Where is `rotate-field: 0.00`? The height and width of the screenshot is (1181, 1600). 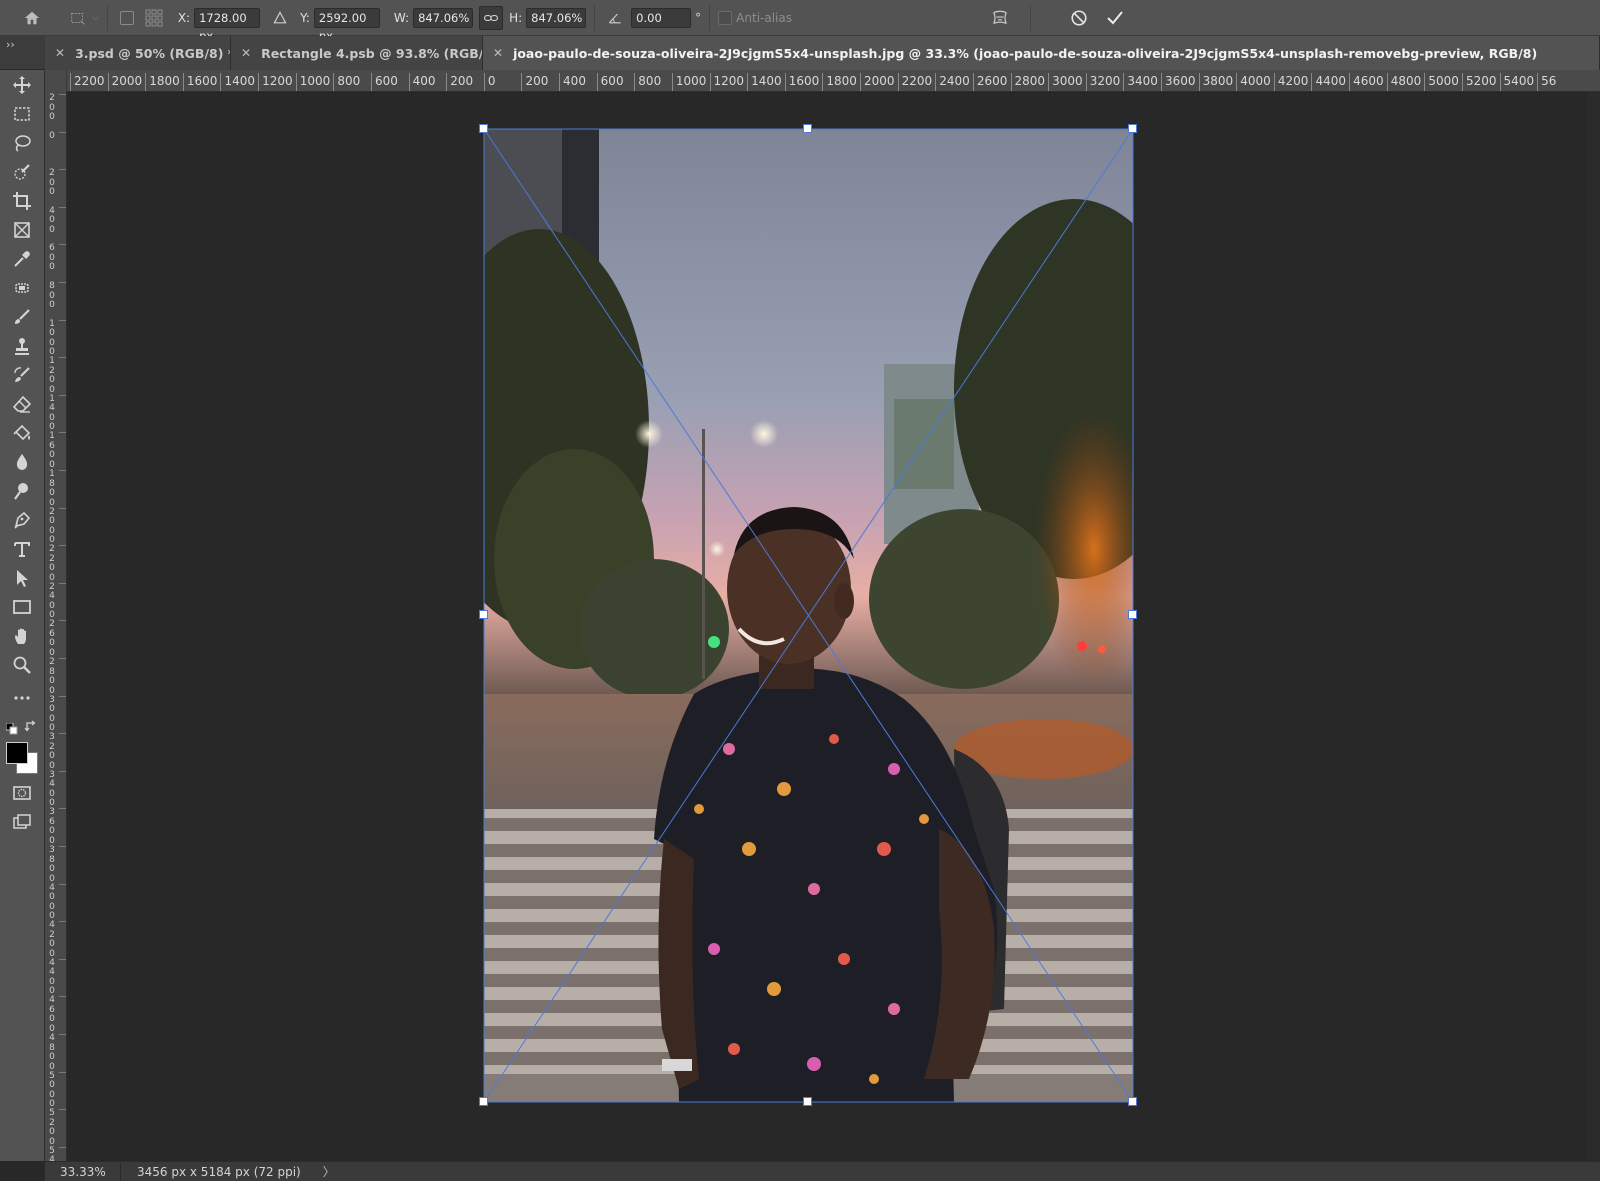
rotate-field: 0.00 is located at coordinates (661, 17).